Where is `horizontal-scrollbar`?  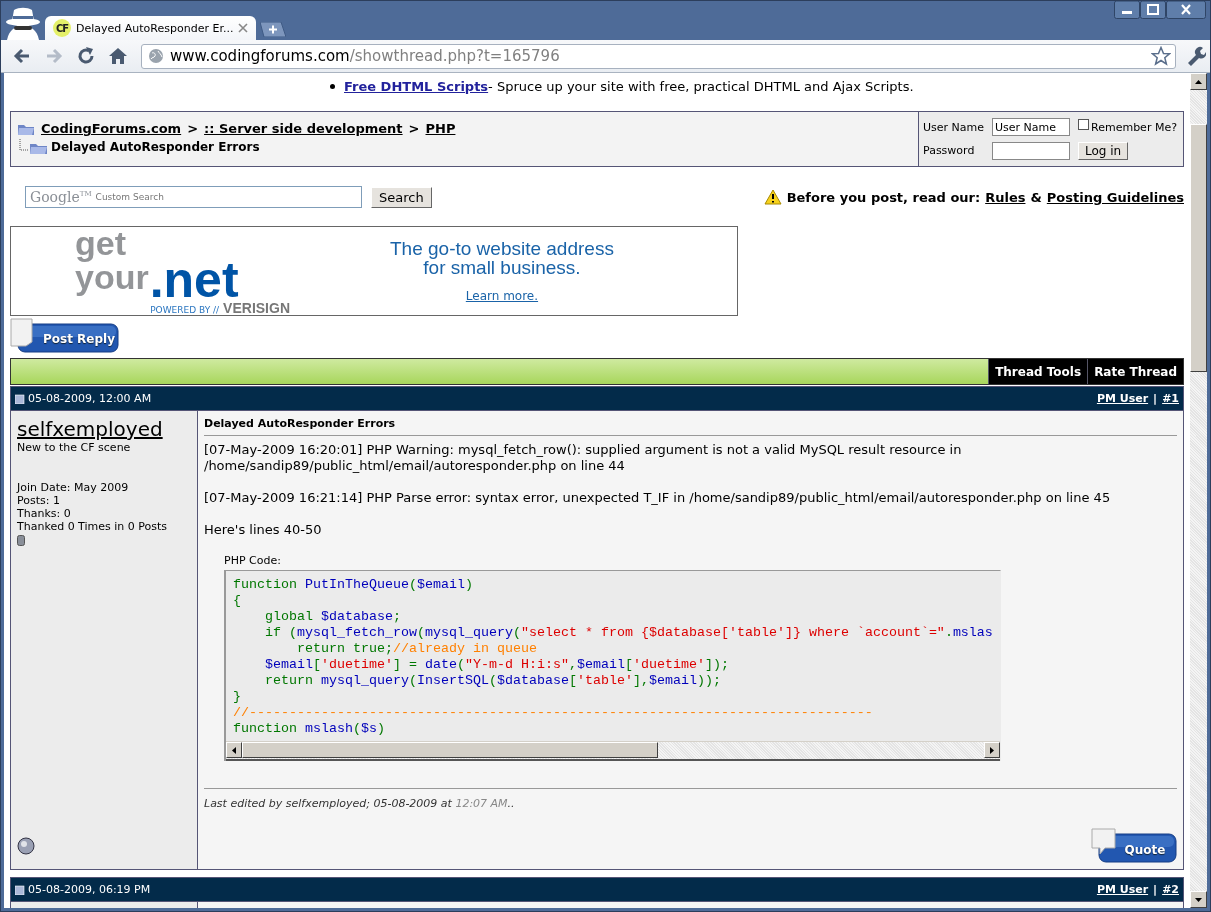 horizontal-scrollbar is located at coordinates (613, 751).